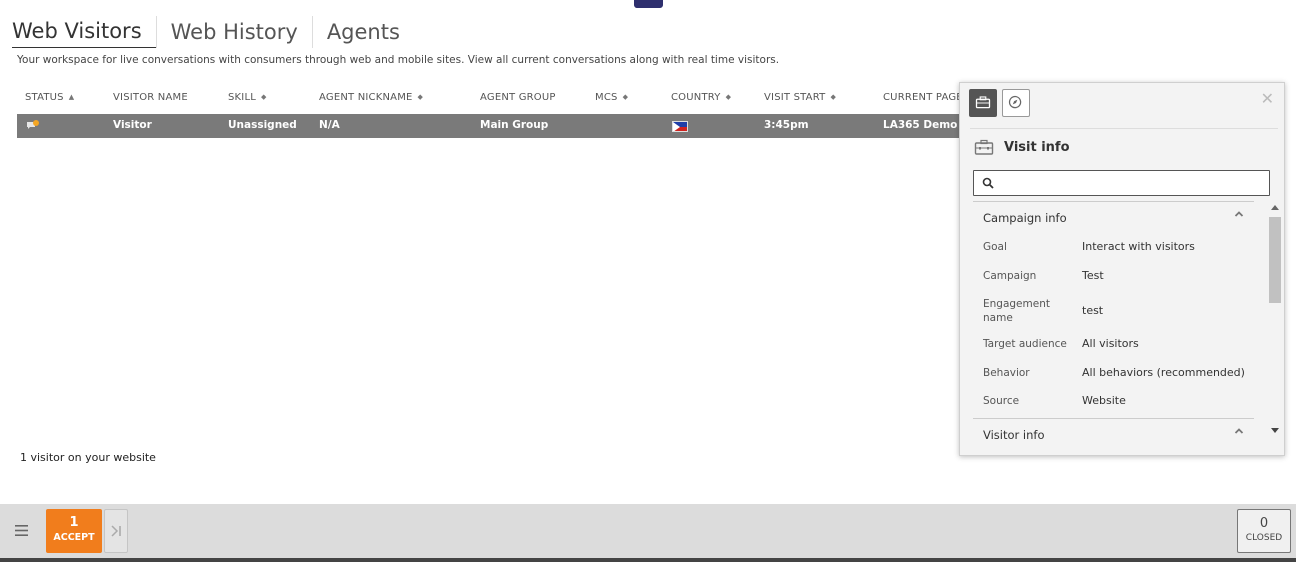 The height and width of the screenshot is (562, 1296). I want to click on kv-value-goal: Interact with visitors, so click(1138, 246).